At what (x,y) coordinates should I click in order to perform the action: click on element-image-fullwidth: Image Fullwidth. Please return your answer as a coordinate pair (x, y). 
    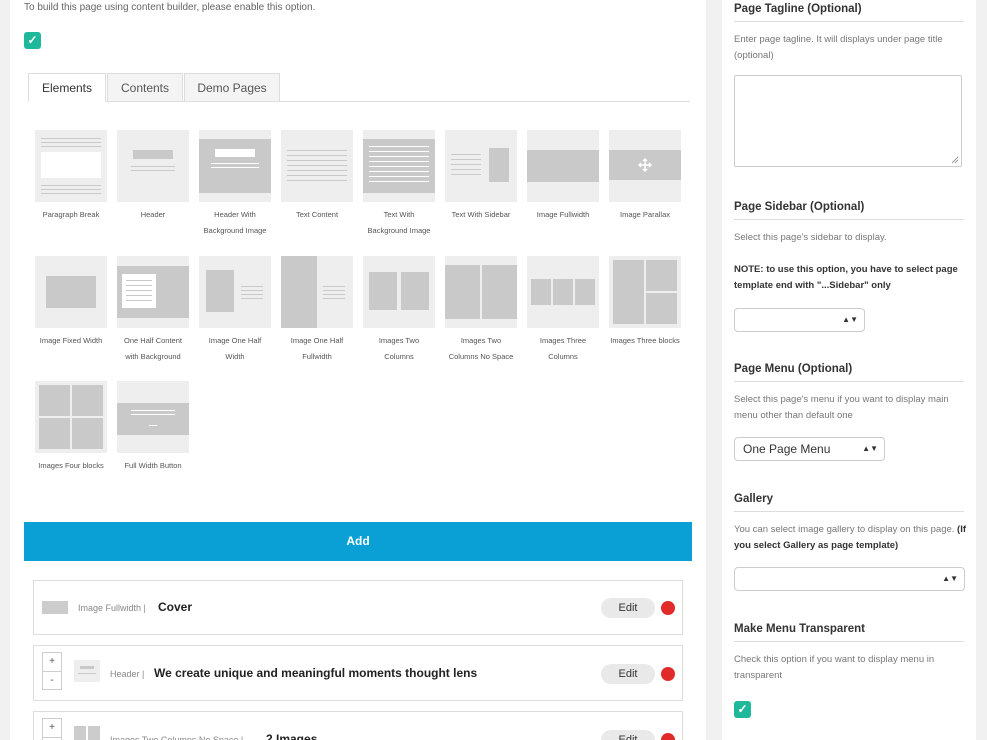
    Looking at the image, I should click on (563, 176).